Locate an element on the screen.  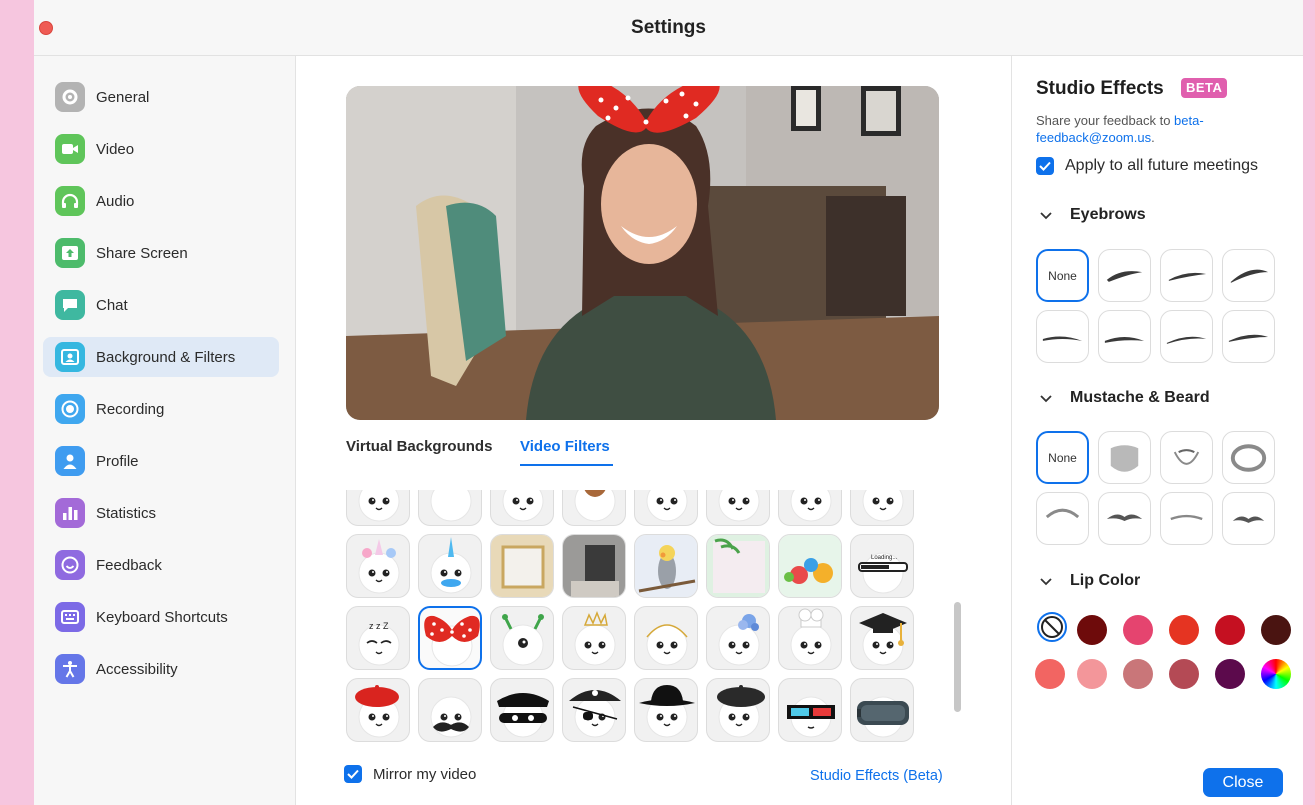
sleepy-zzz-filter-icon: z z Z is located at coordinates (378, 638).